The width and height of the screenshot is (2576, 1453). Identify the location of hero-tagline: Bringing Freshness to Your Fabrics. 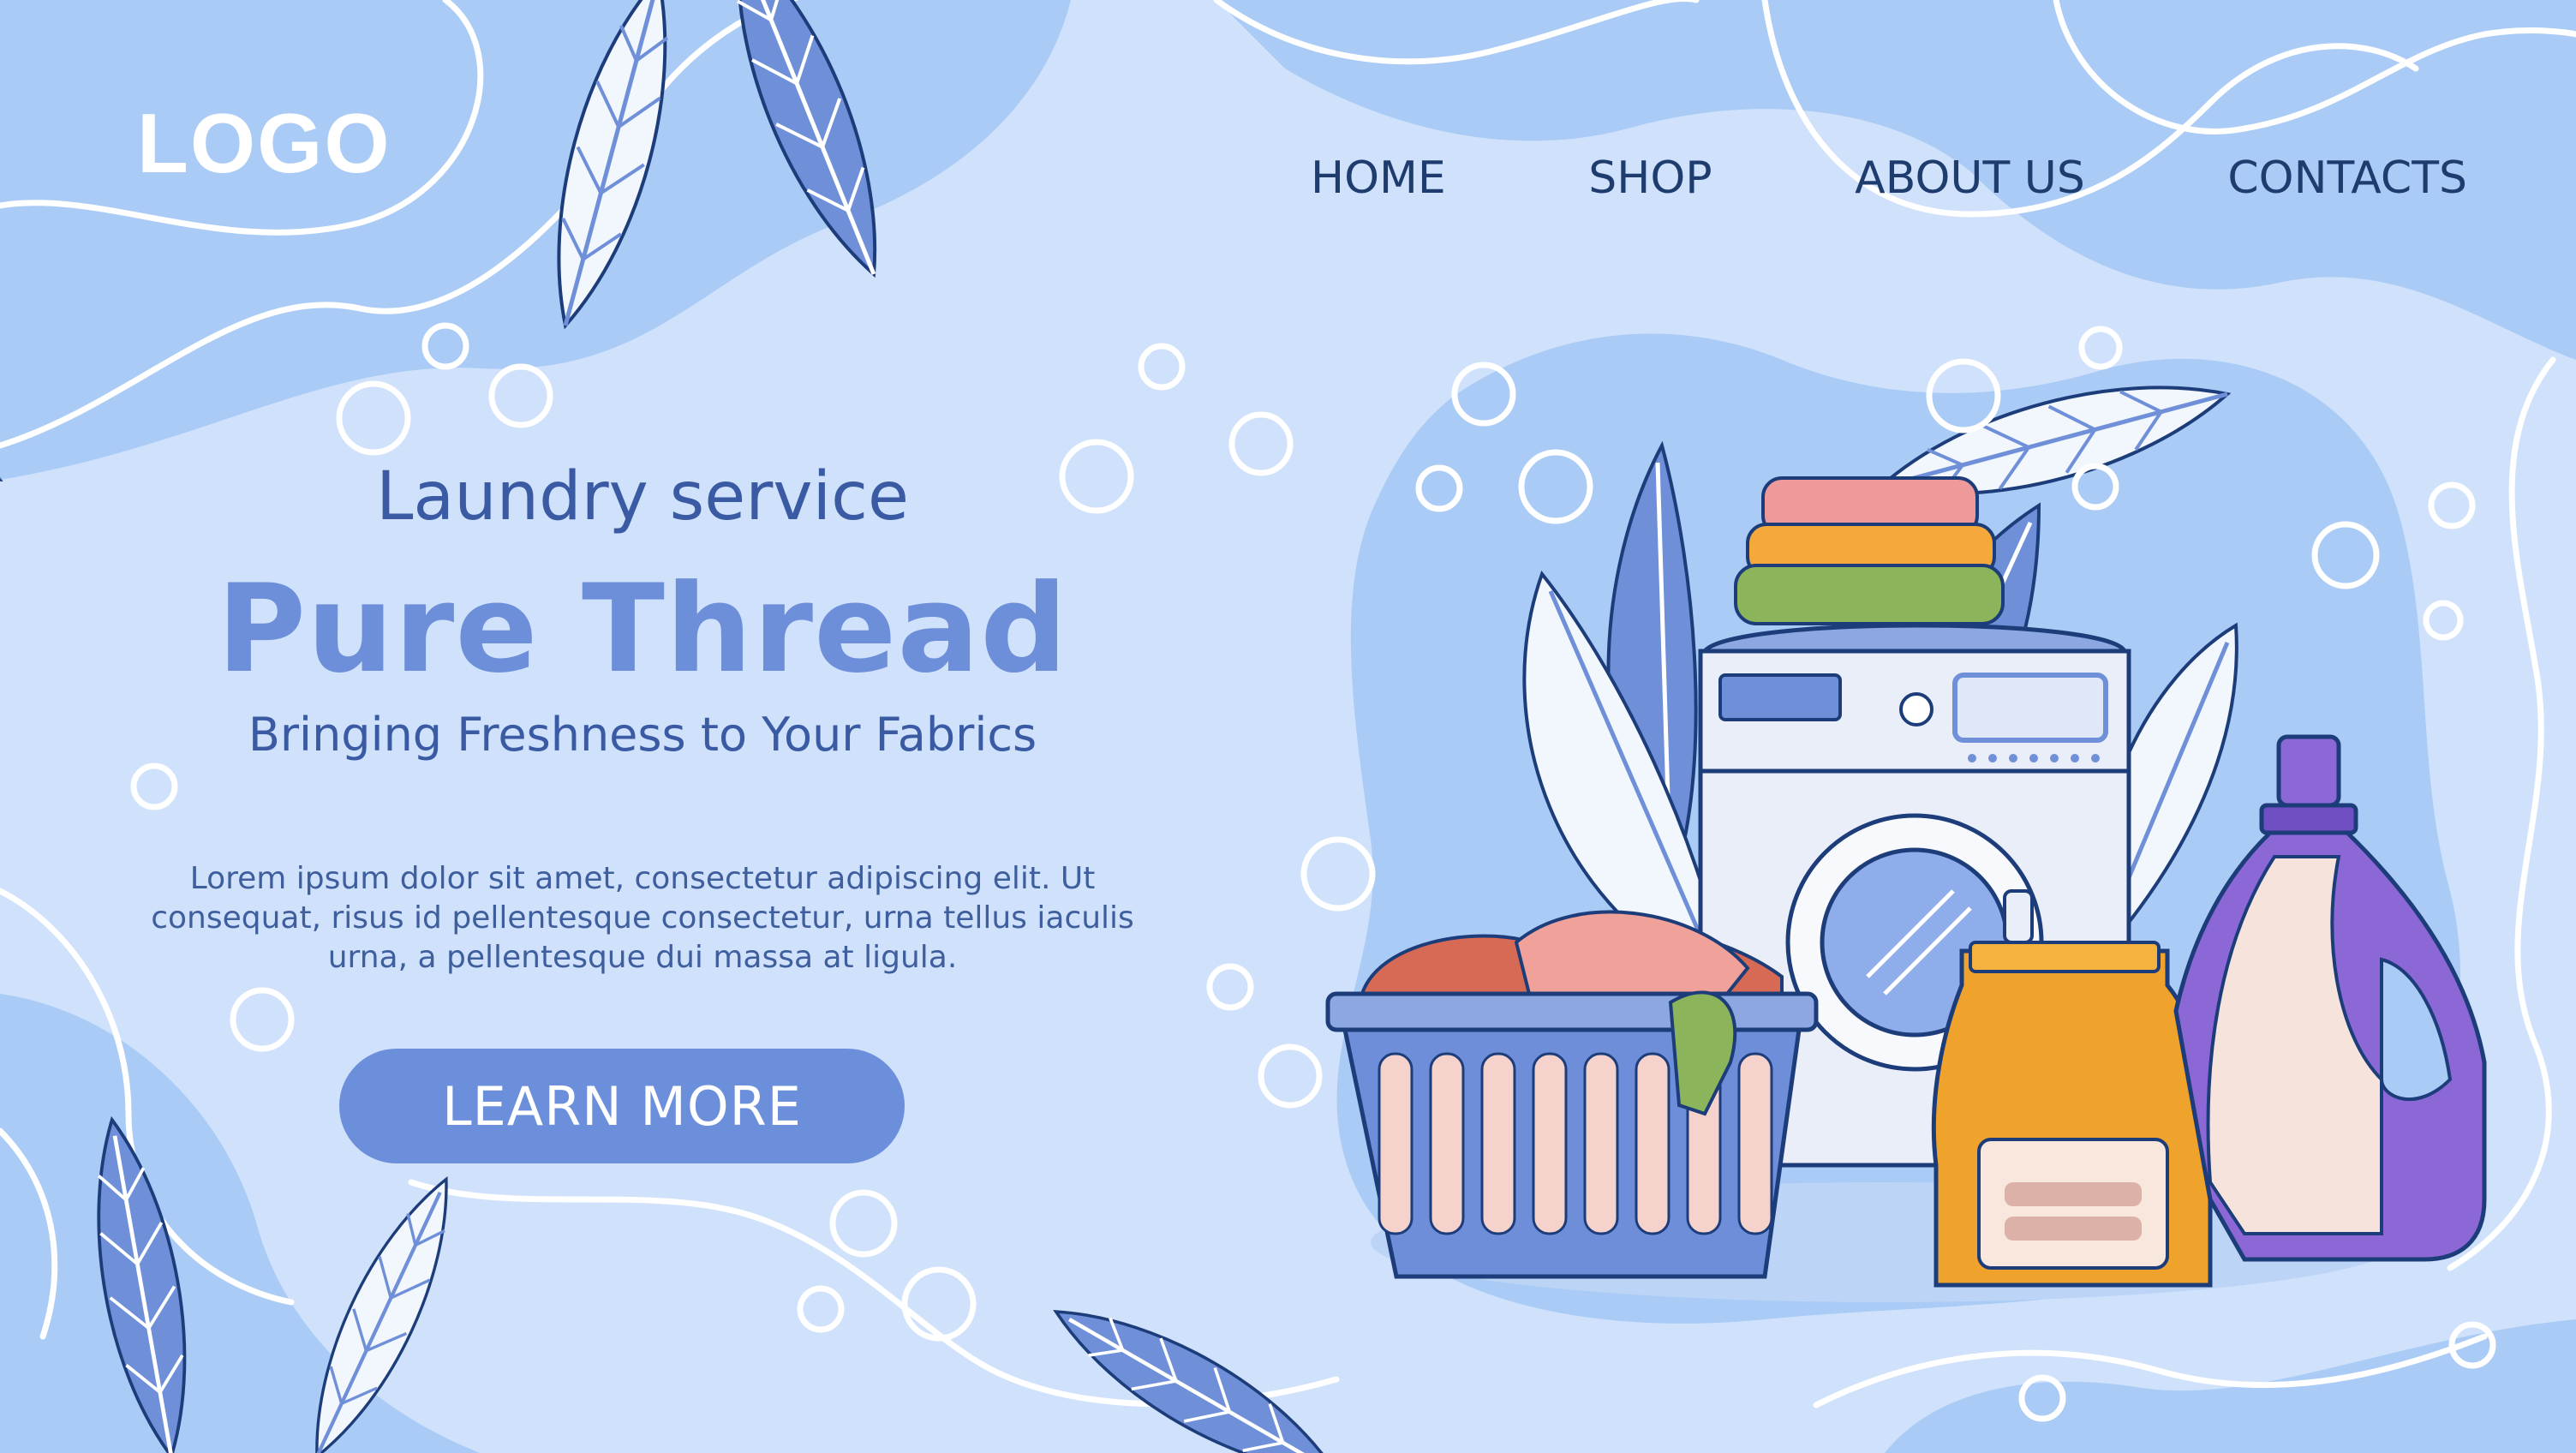
(643, 735).